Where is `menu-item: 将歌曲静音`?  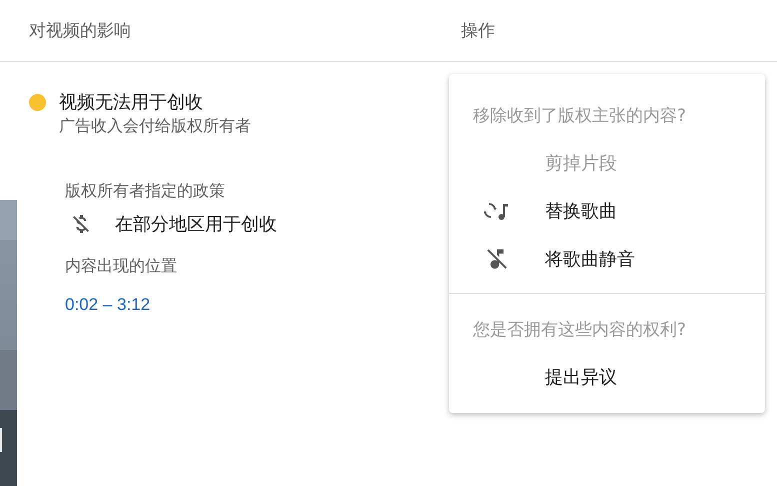
menu-item: 将歌曲静音 is located at coordinates (590, 259).